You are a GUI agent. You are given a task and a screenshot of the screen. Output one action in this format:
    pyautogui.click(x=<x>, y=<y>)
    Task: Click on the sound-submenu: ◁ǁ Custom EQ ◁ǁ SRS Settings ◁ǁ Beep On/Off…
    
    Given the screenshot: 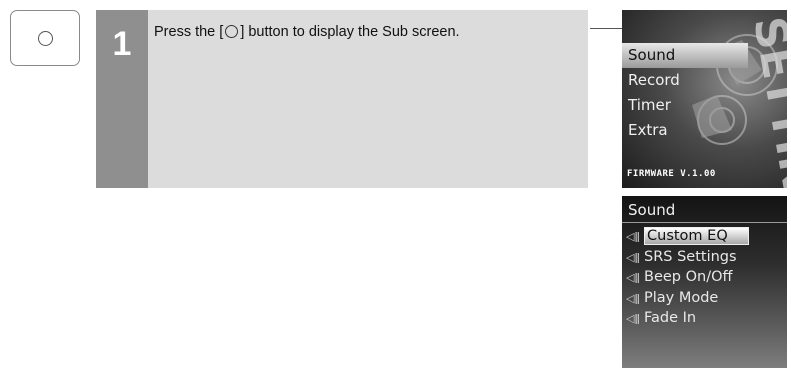 What is the action you would take?
    pyautogui.click(x=704, y=277)
    